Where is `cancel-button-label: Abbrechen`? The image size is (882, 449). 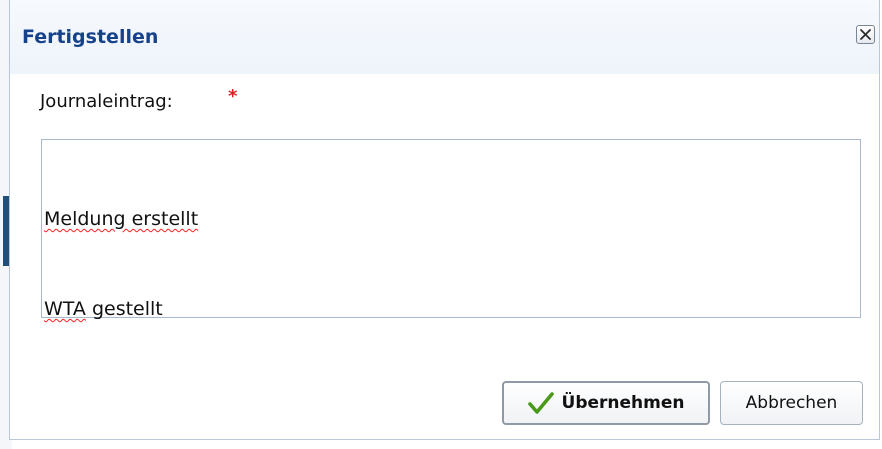 cancel-button-label: Abbrechen is located at coordinates (791, 403).